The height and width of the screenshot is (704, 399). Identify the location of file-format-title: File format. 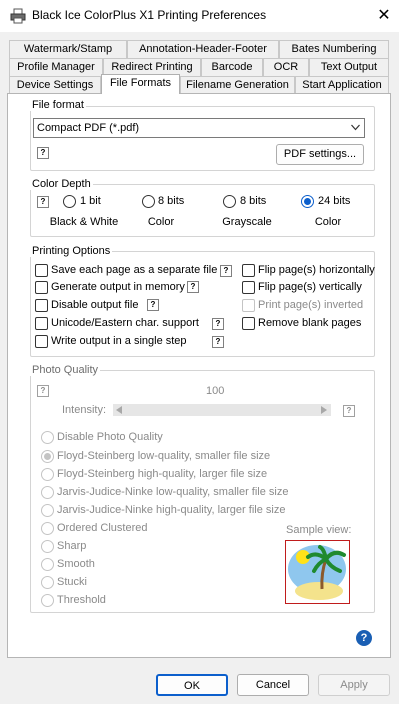
(58, 105).